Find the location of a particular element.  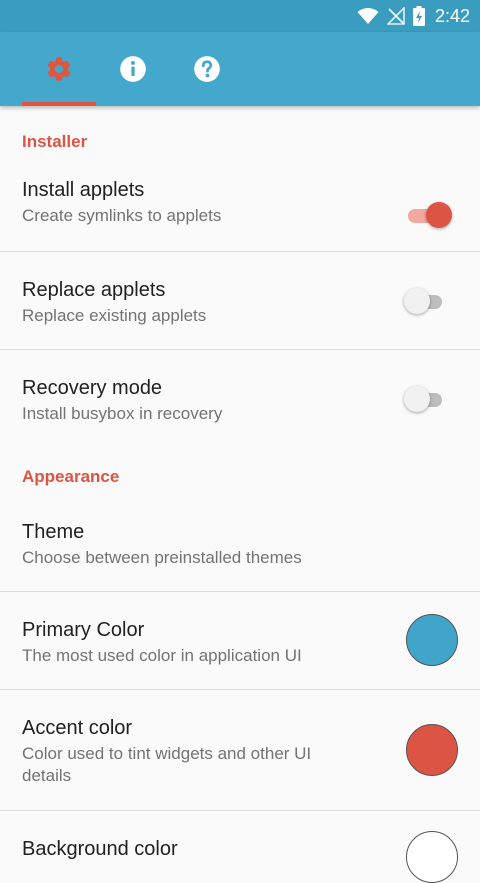

status-icons: 2:42 is located at coordinates (413, 16).